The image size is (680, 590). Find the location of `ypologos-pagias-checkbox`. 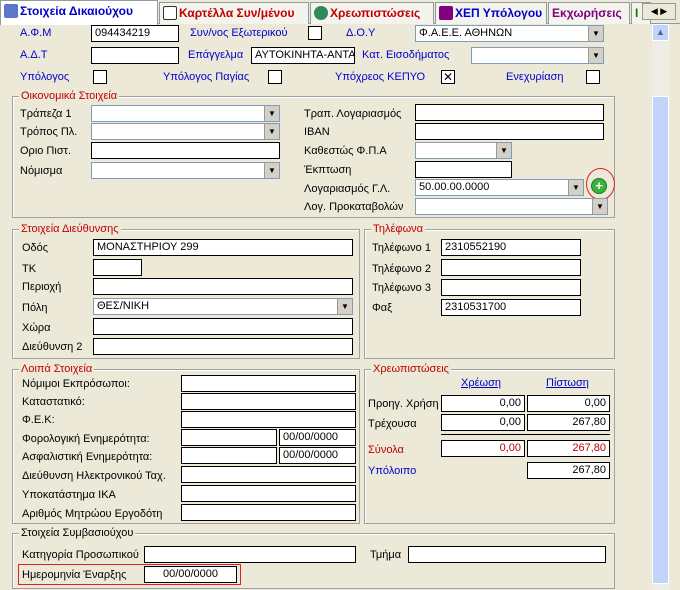

ypologos-pagias-checkbox is located at coordinates (275, 77).